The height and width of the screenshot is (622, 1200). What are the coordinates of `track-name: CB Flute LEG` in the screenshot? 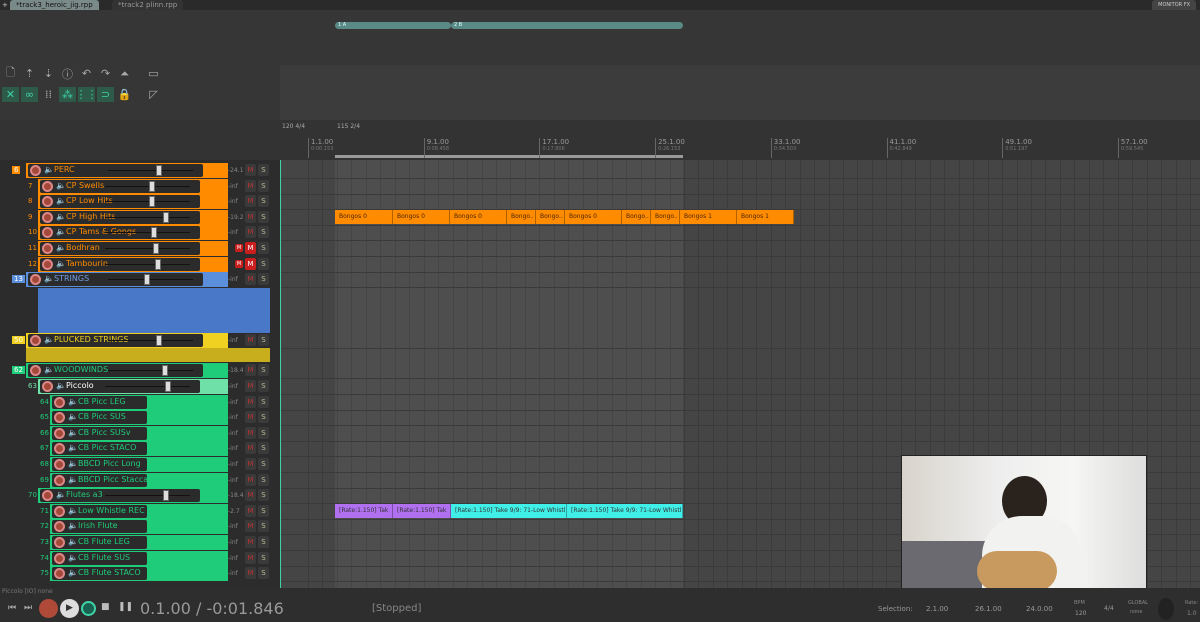 It's located at (104, 541).